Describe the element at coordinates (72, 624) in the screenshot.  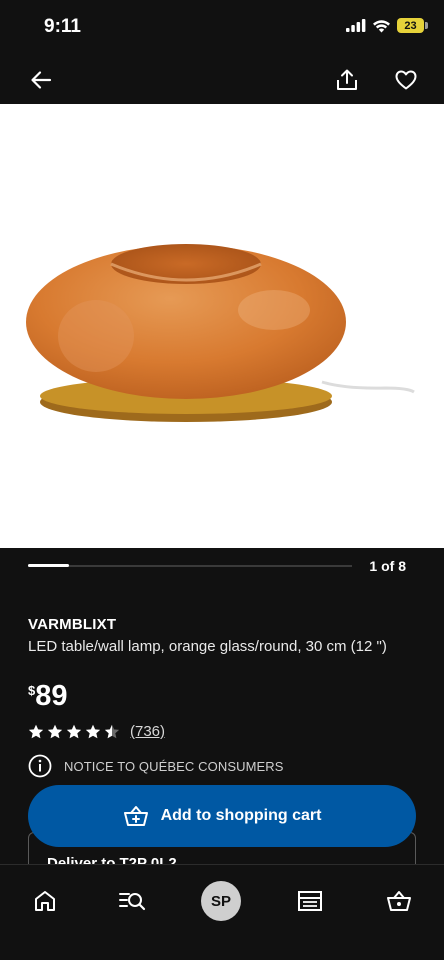
I see `product-name: VARMBLIXT` at that location.